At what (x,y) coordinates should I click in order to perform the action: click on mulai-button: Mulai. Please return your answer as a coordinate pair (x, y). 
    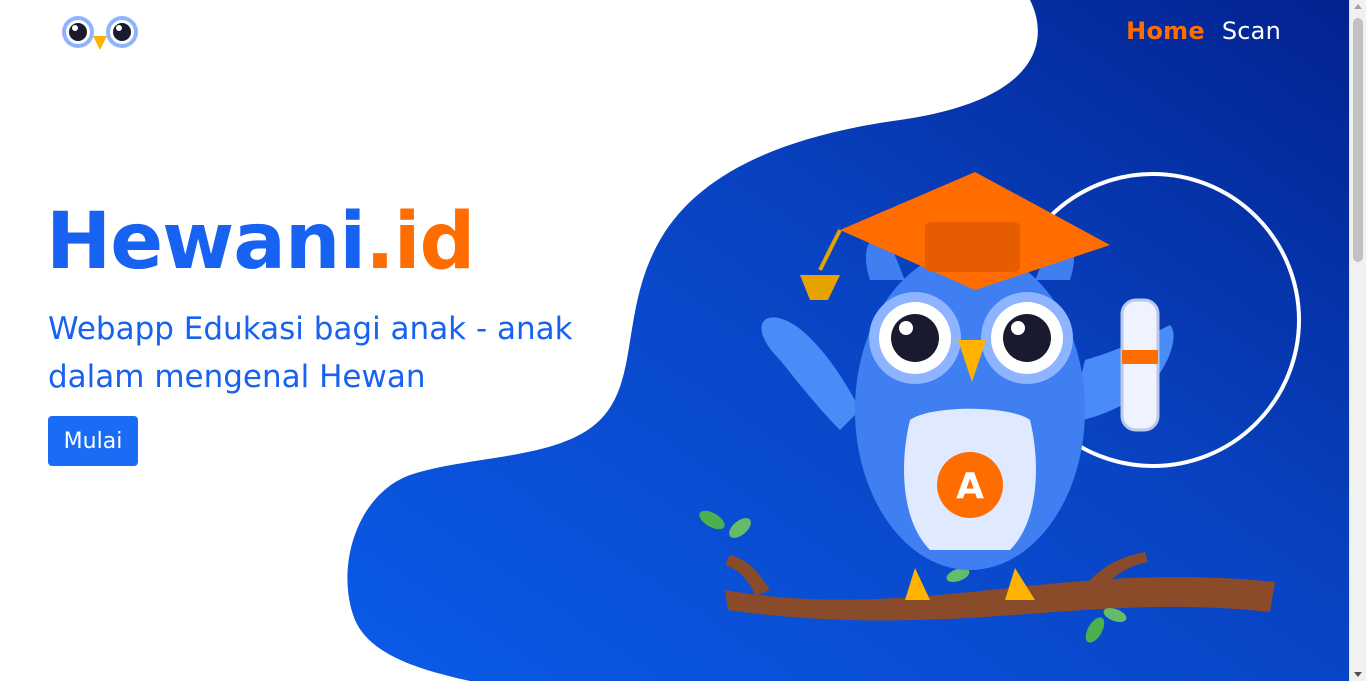
    Looking at the image, I should click on (93, 441).